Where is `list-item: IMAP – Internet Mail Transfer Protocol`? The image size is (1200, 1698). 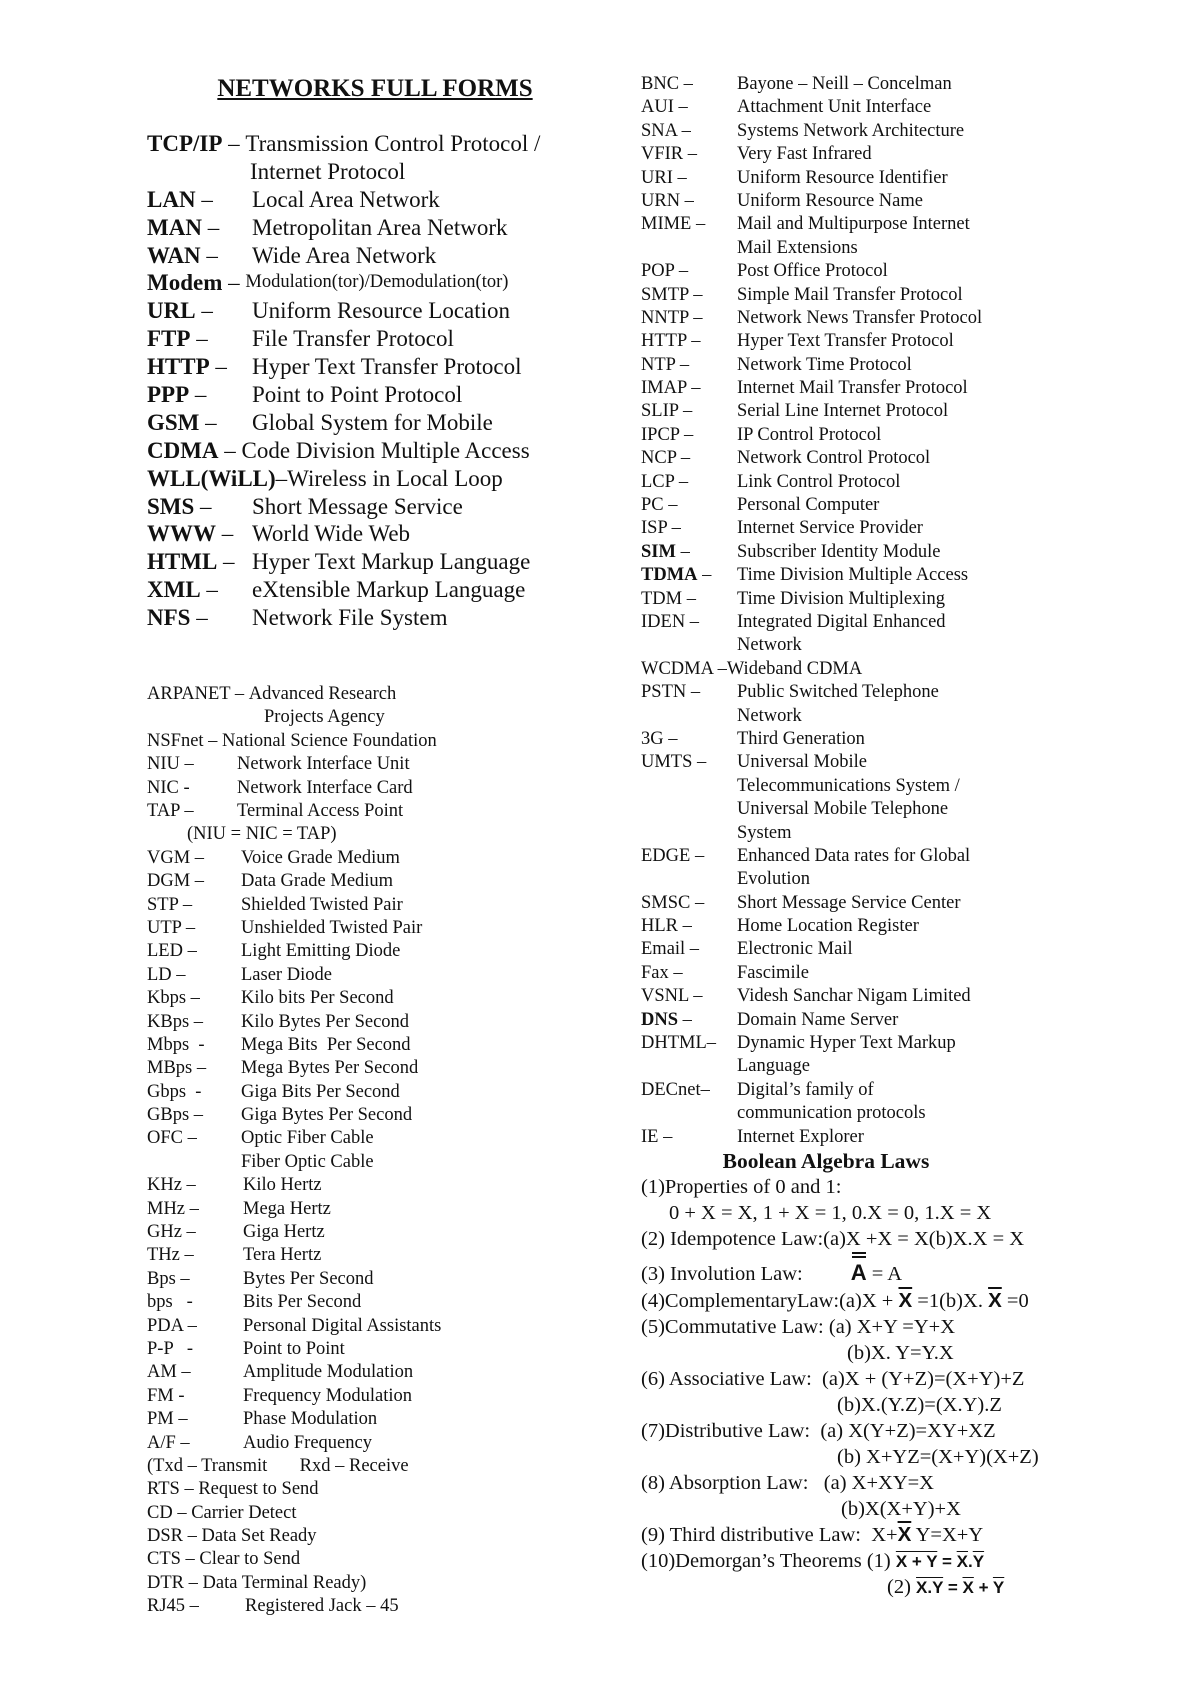 list-item: IMAP – Internet Mail Transfer Protocol is located at coordinates (856, 388).